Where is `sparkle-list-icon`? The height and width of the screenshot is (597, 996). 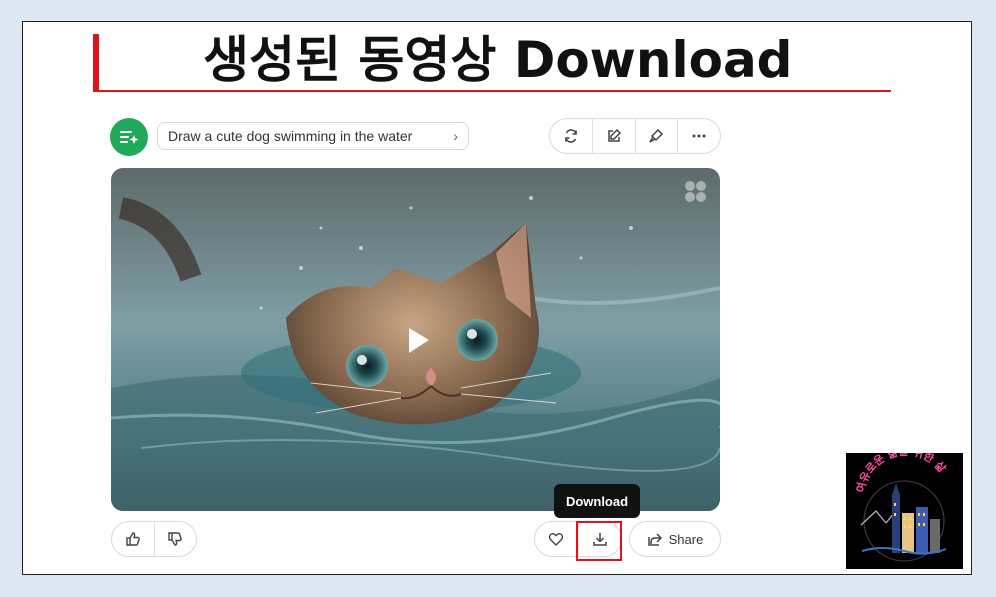
sparkle-list-icon is located at coordinates (129, 137).